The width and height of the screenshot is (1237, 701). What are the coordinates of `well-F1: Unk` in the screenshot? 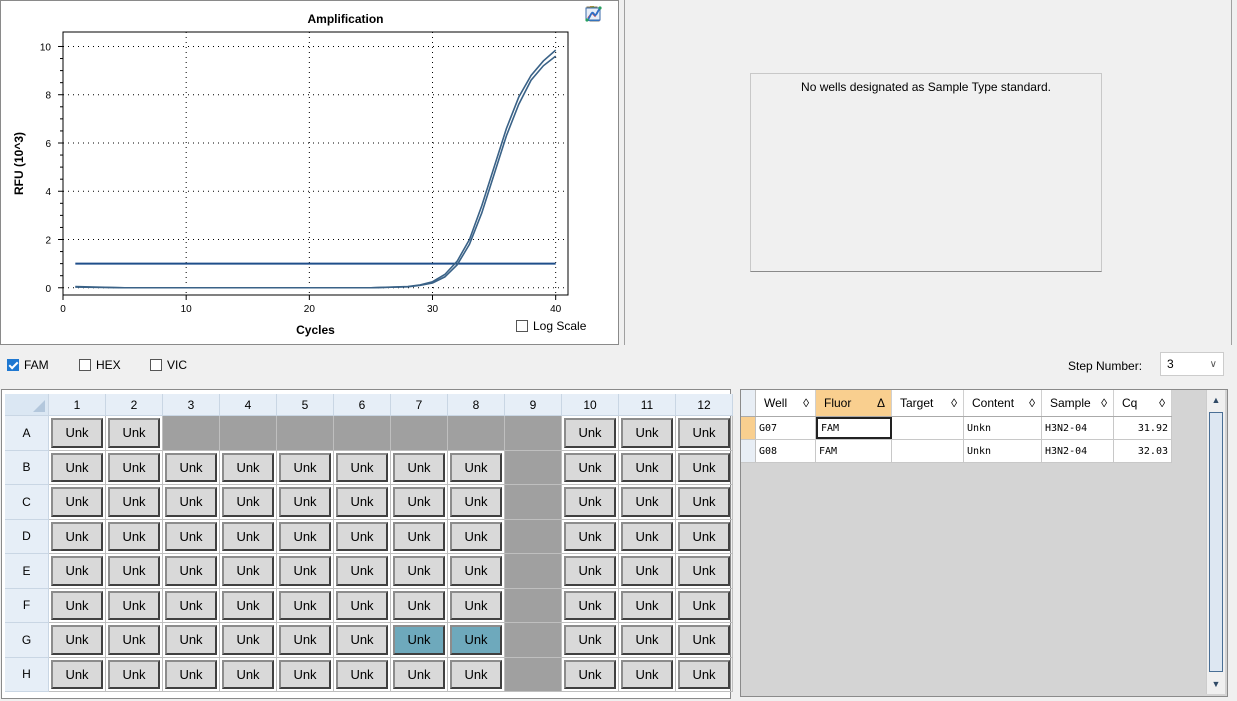 It's located at (77, 605).